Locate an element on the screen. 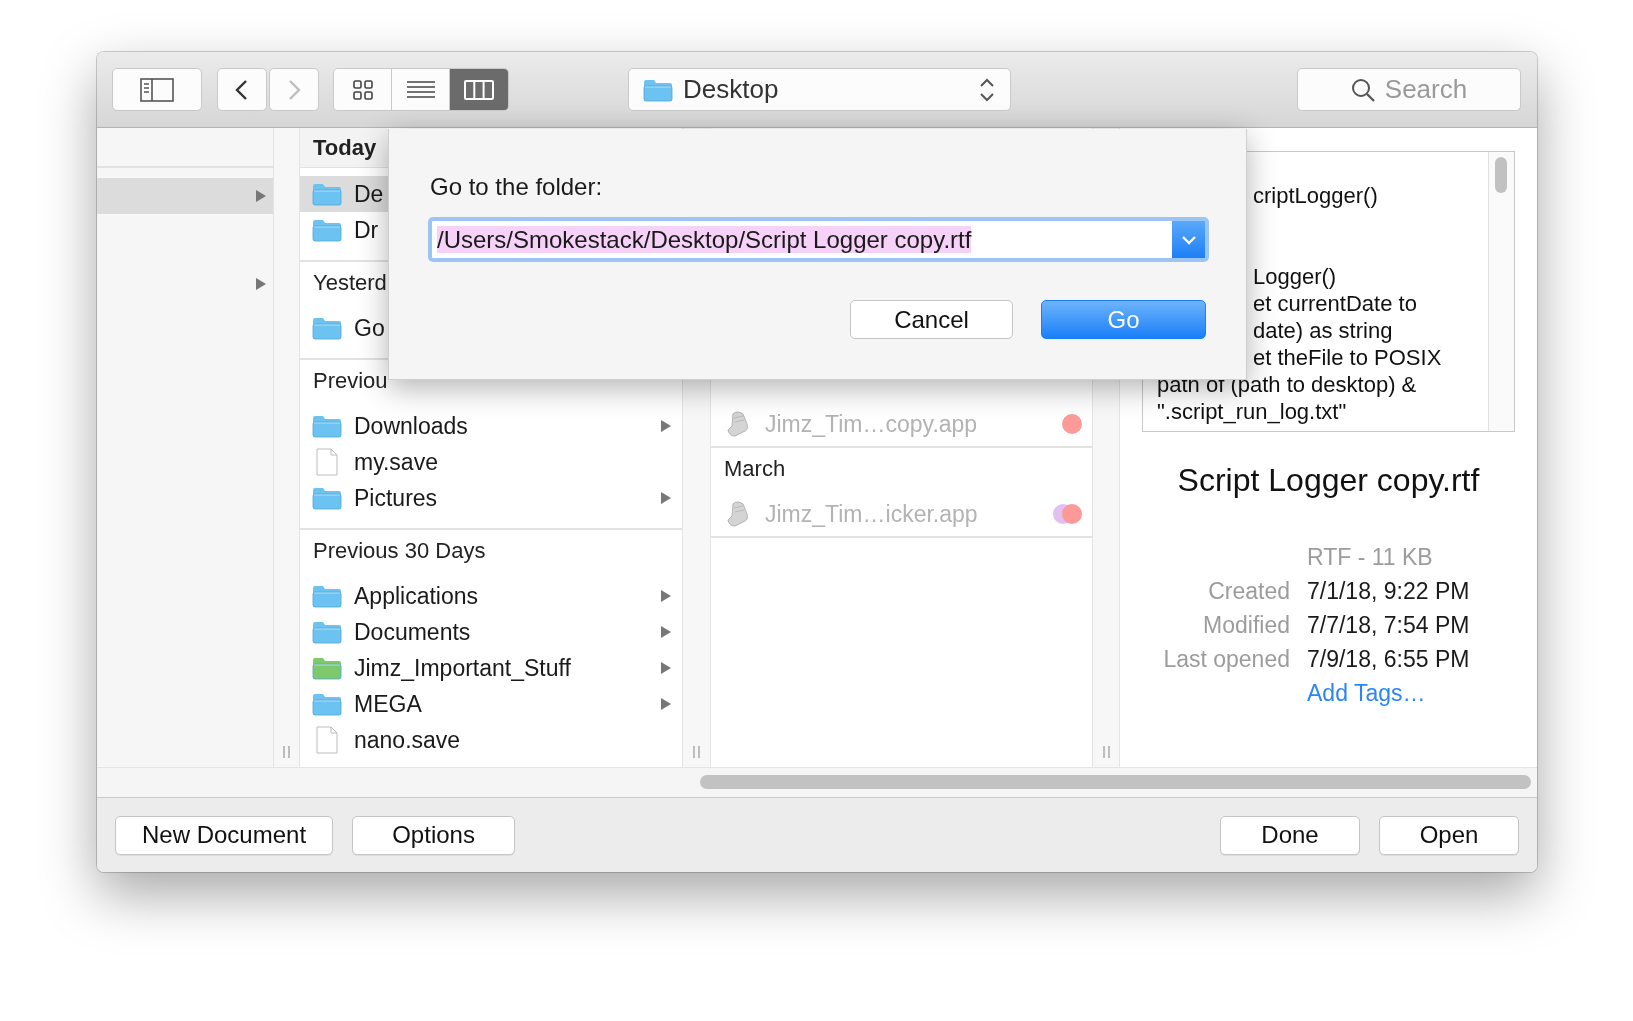 Image resolution: width=1633 pixels, height=1021 pixels. dialog-button: Open is located at coordinates (1449, 835).